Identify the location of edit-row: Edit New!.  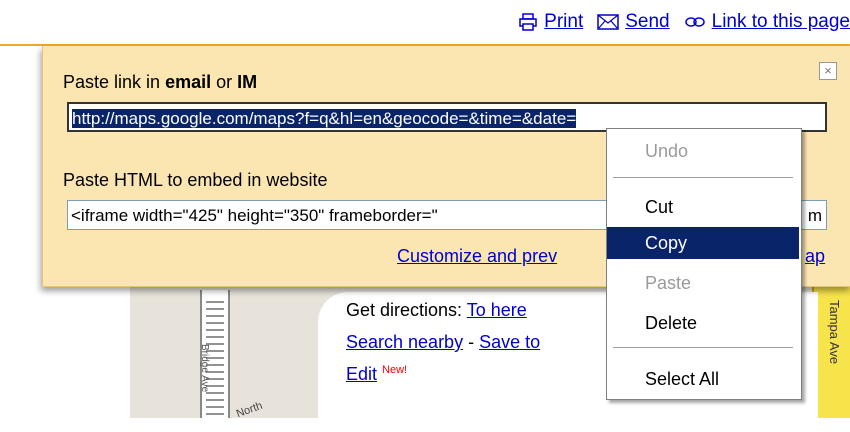
(376, 374).